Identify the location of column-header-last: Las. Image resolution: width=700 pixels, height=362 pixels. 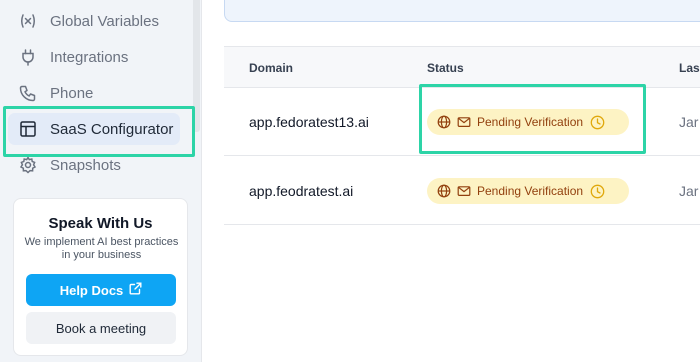
(689, 68).